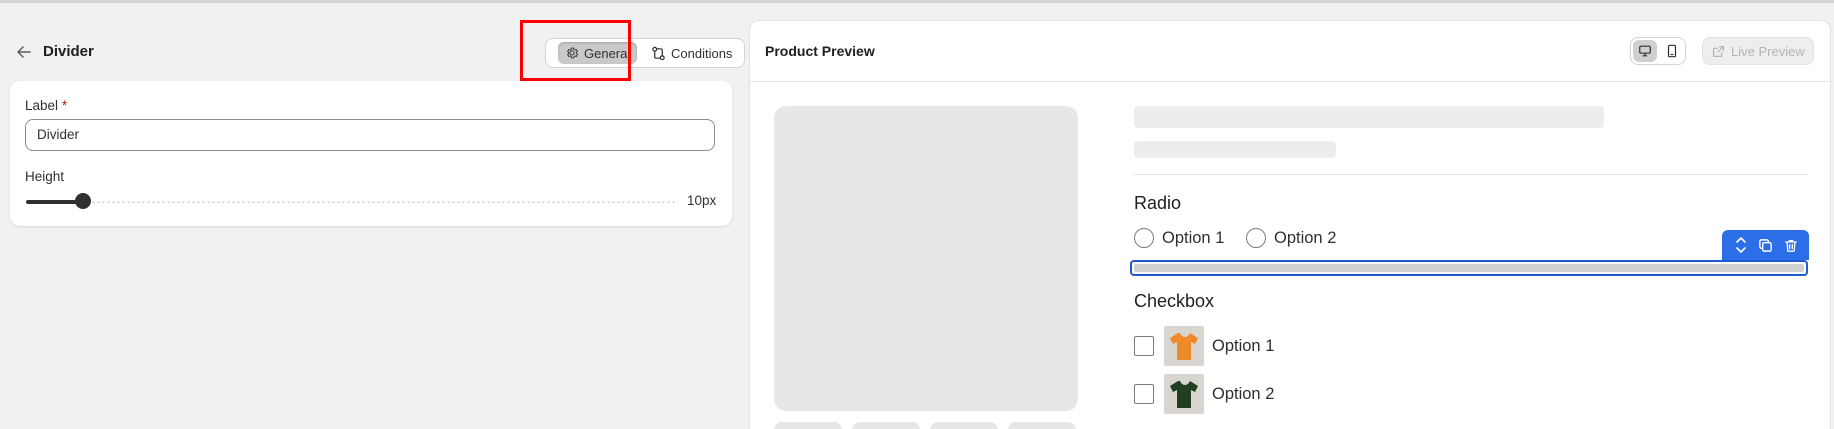 The image size is (1834, 429). I want to click on height-slider, so click(352, 201).